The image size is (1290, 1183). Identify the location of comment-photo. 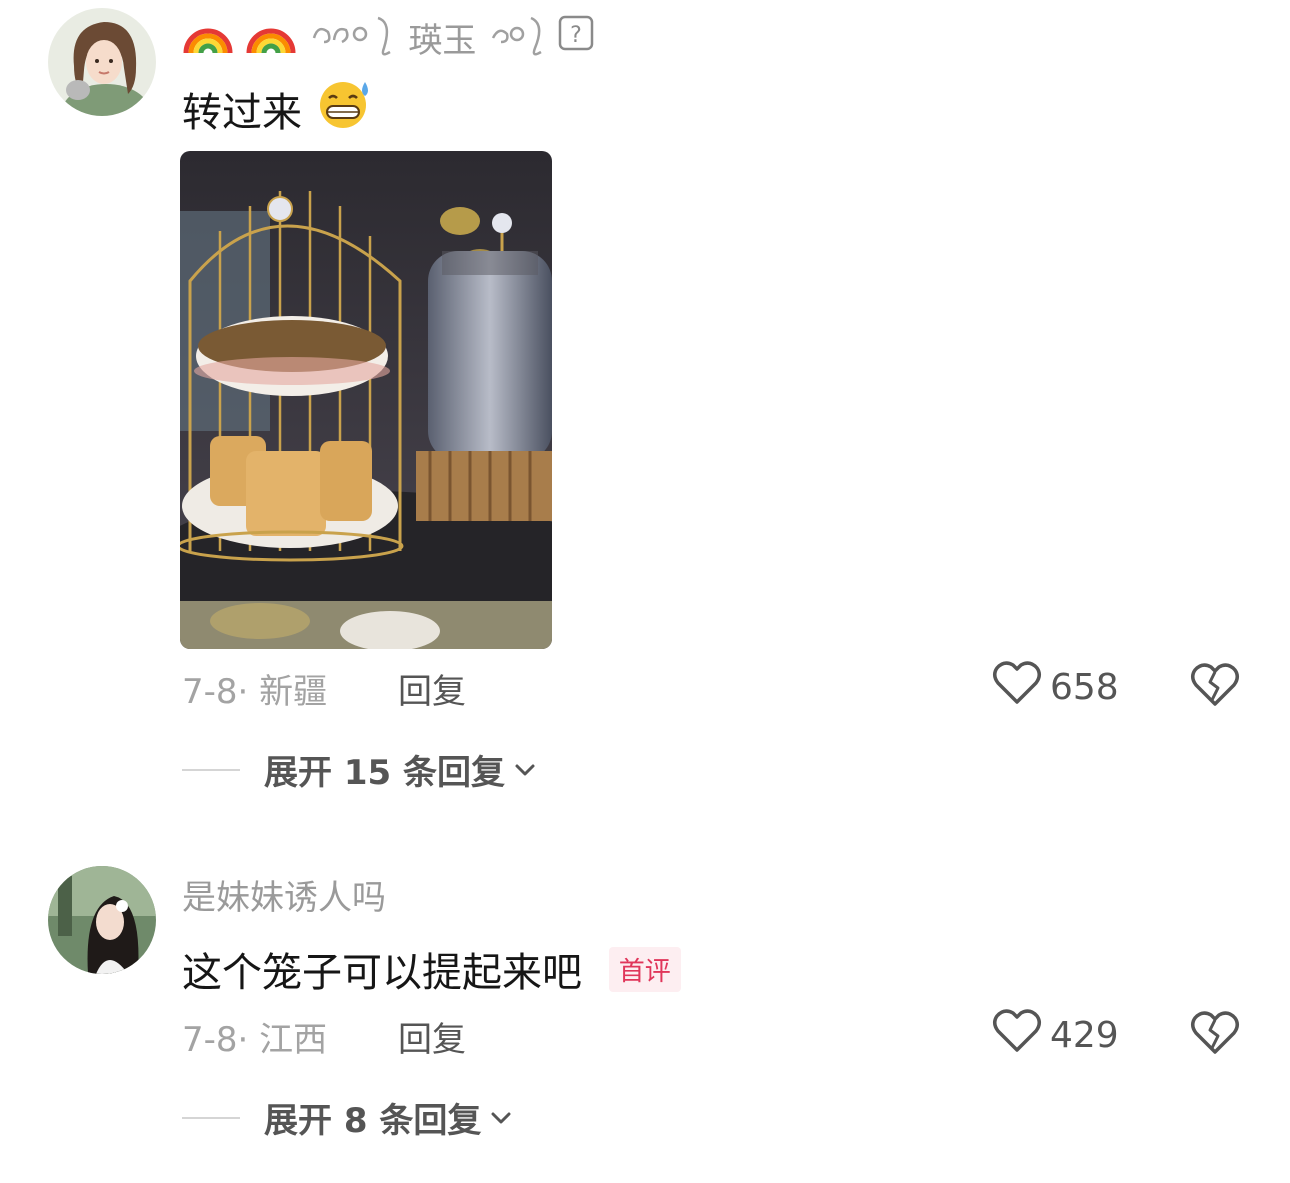
(366, 400).